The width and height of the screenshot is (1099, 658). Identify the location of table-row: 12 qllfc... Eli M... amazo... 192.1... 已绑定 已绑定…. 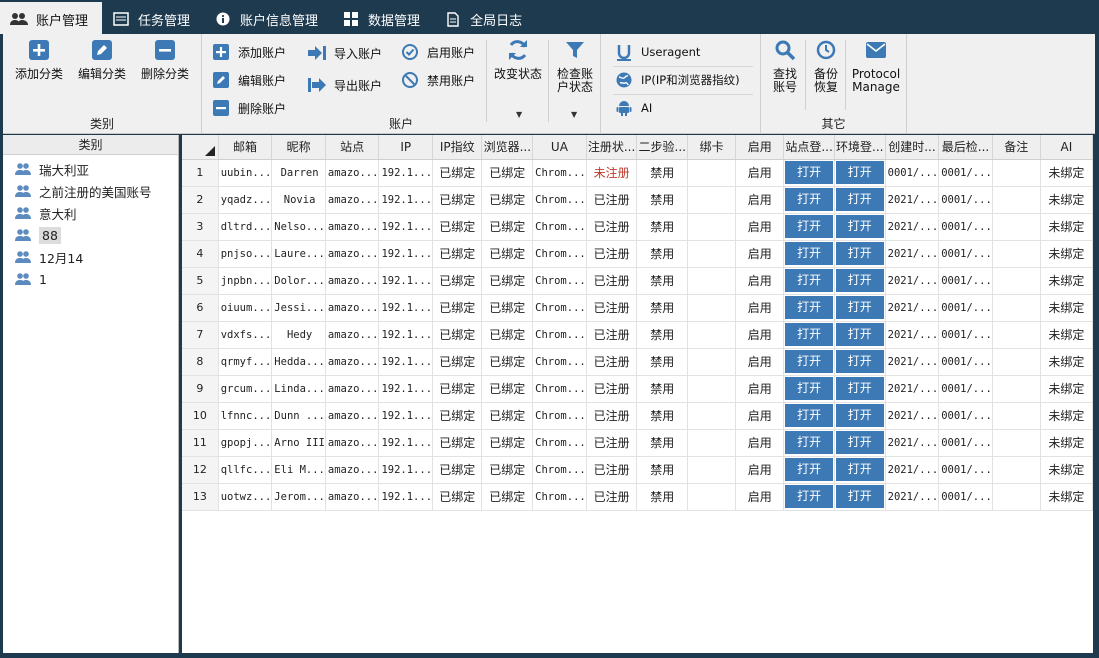
(638, 470).